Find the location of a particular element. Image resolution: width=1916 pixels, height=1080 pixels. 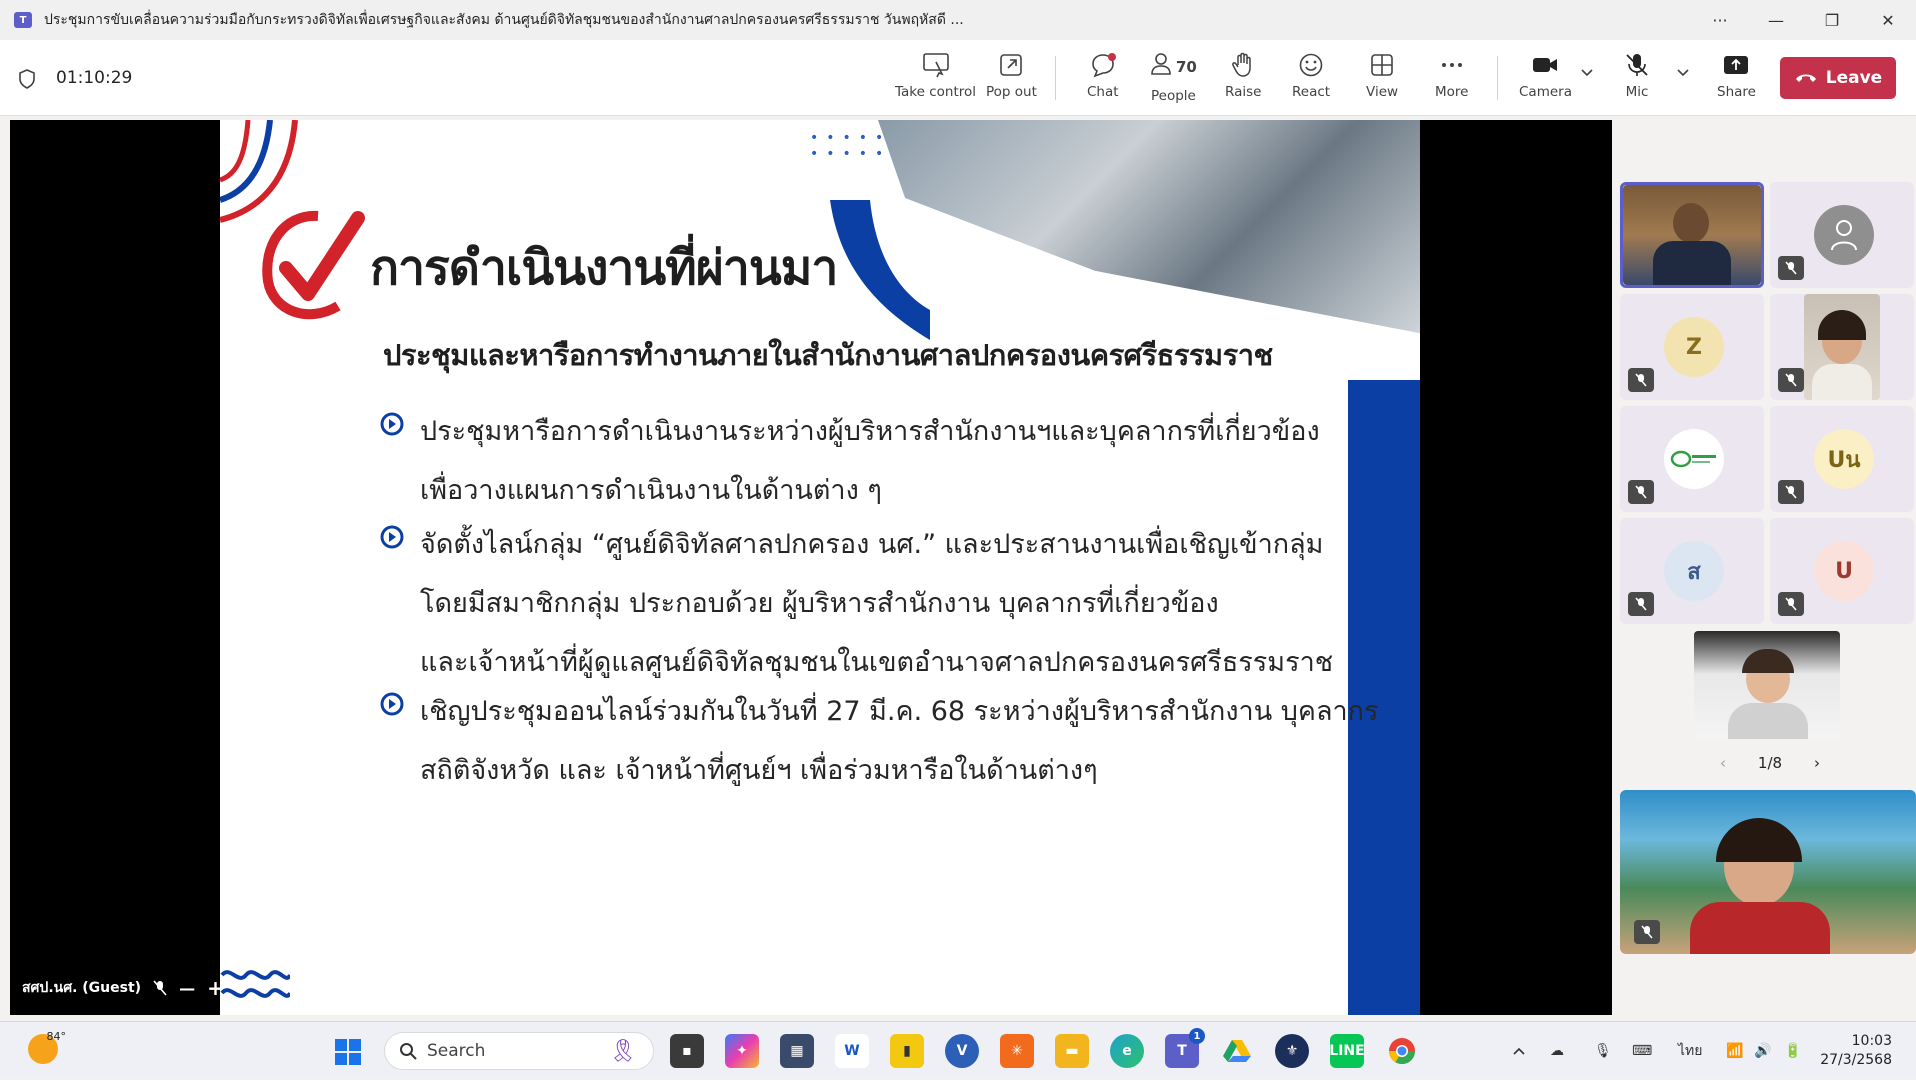

input-language: ไทย is located at coordinates (1690, 1051).